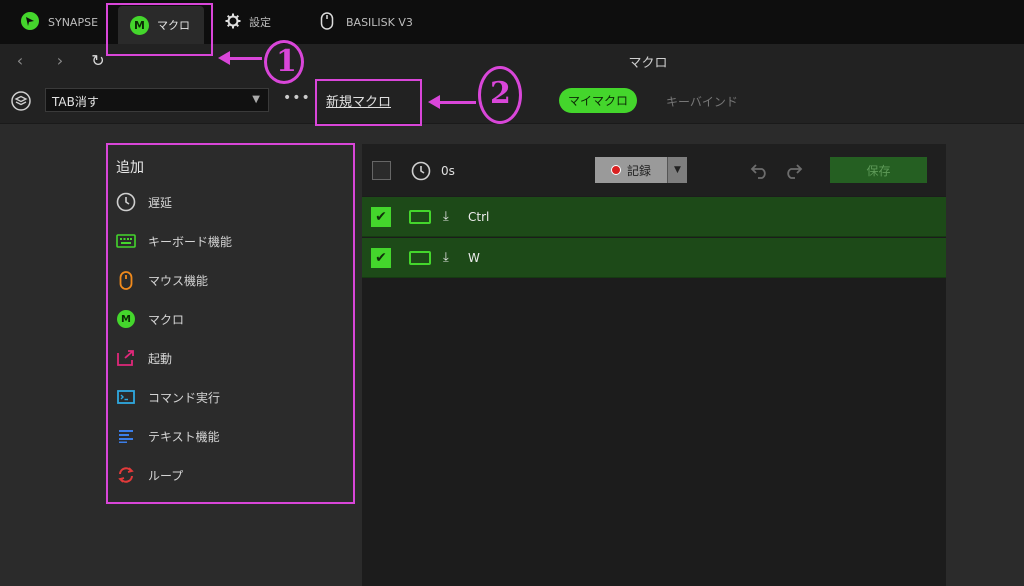  I want to click on terminal-icon, so click(126, 397).